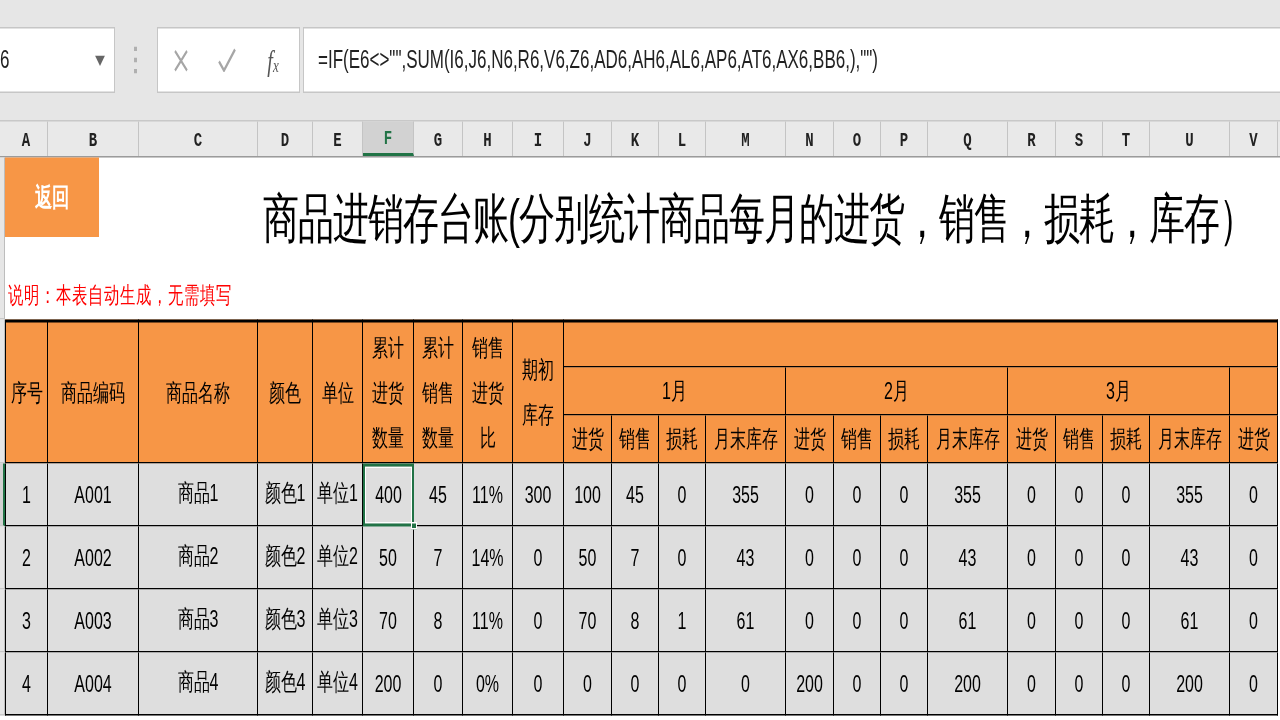  What do you see at coordinates (198, 621) in the screenshot?
I see `table-cell: 商品3` at bounding box center [198, 621].